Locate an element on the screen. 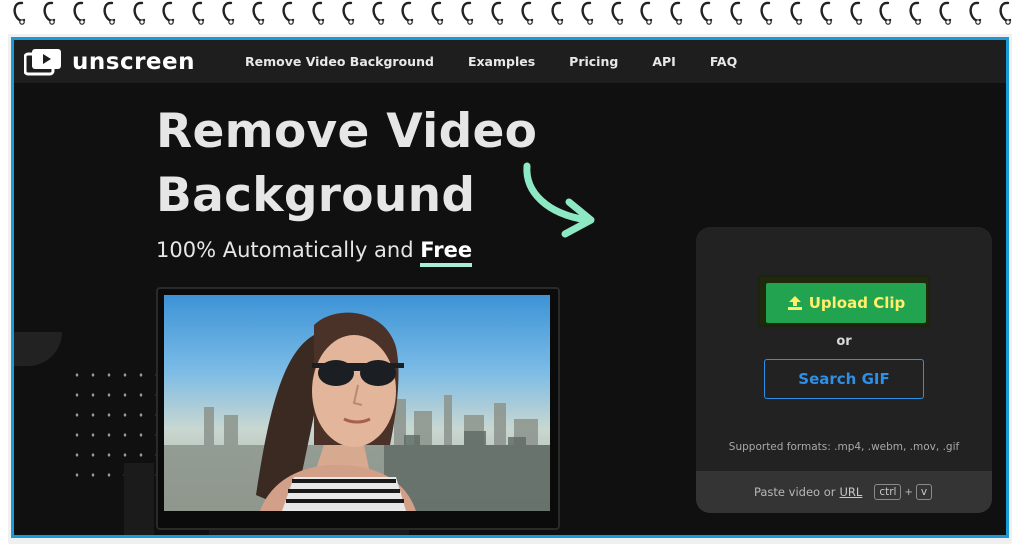 Image resolution: width=1024 pixels, height=553 pixels. preview-image is located at coordinates (357, 403).